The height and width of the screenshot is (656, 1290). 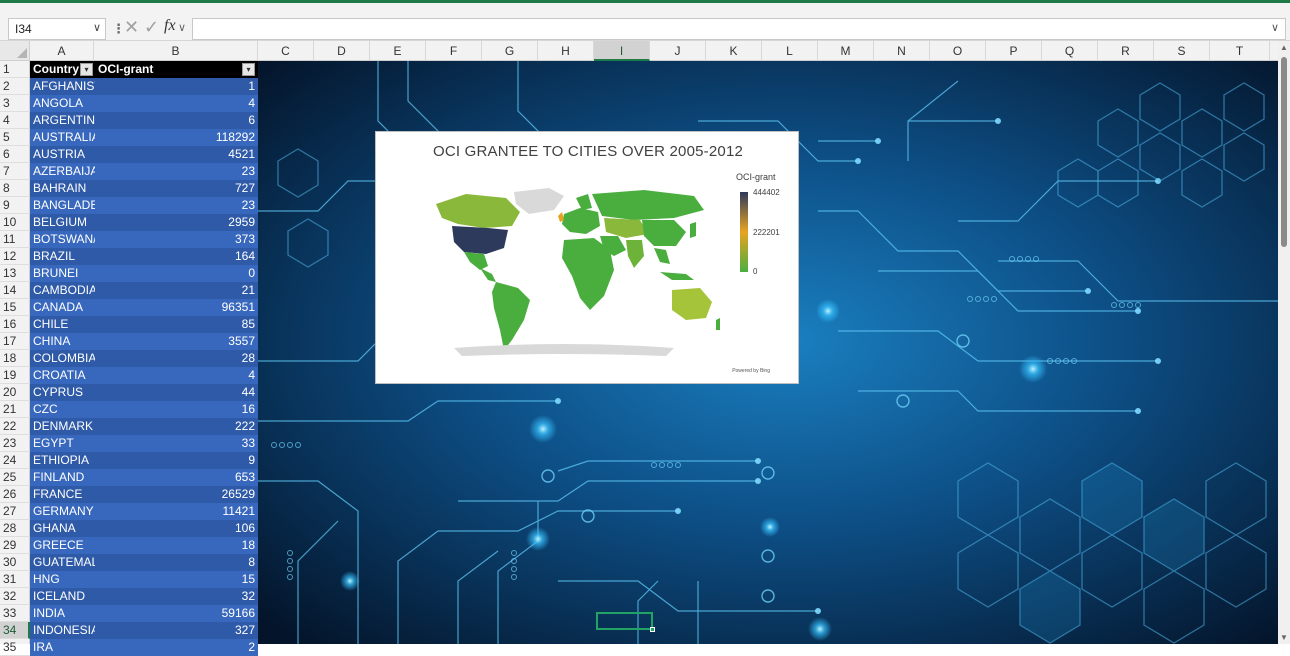 What do you see at coordinates (790, 51) in the screenshot?
I see `column-header-L: L` at bounding box center [790, 51].